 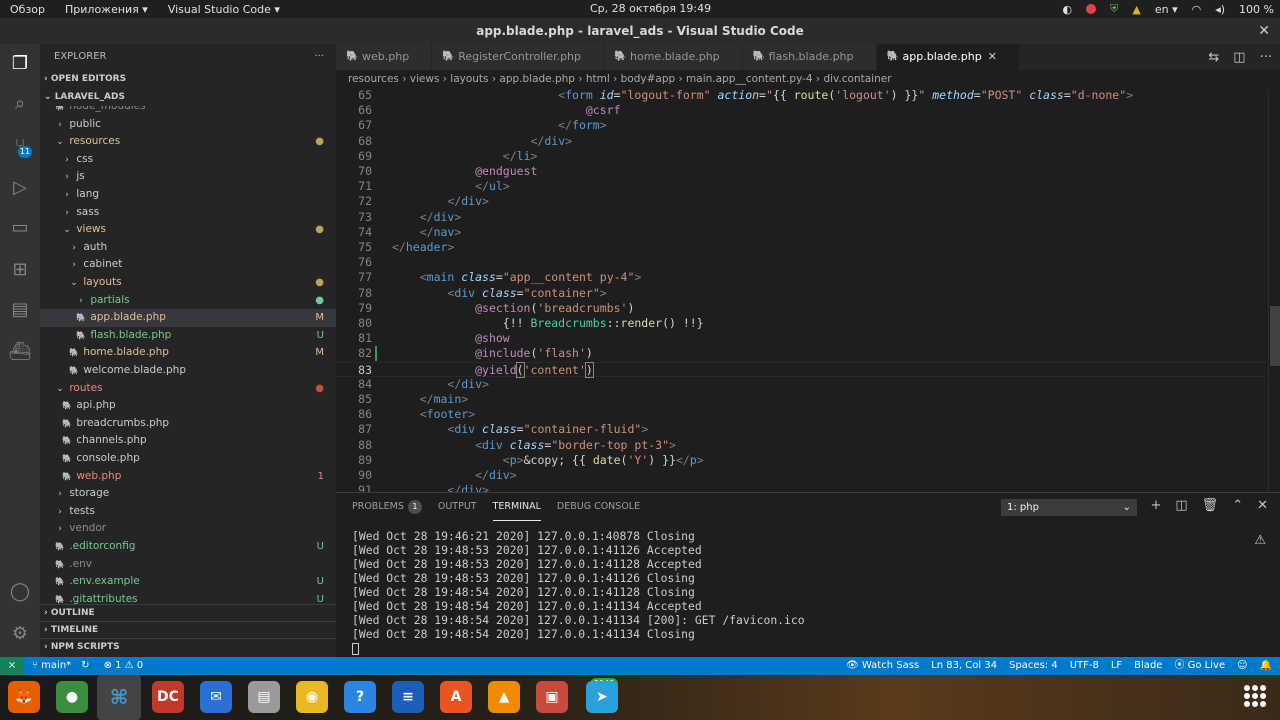 I want to click on terminal-prompt, so click(x=578, y=648).